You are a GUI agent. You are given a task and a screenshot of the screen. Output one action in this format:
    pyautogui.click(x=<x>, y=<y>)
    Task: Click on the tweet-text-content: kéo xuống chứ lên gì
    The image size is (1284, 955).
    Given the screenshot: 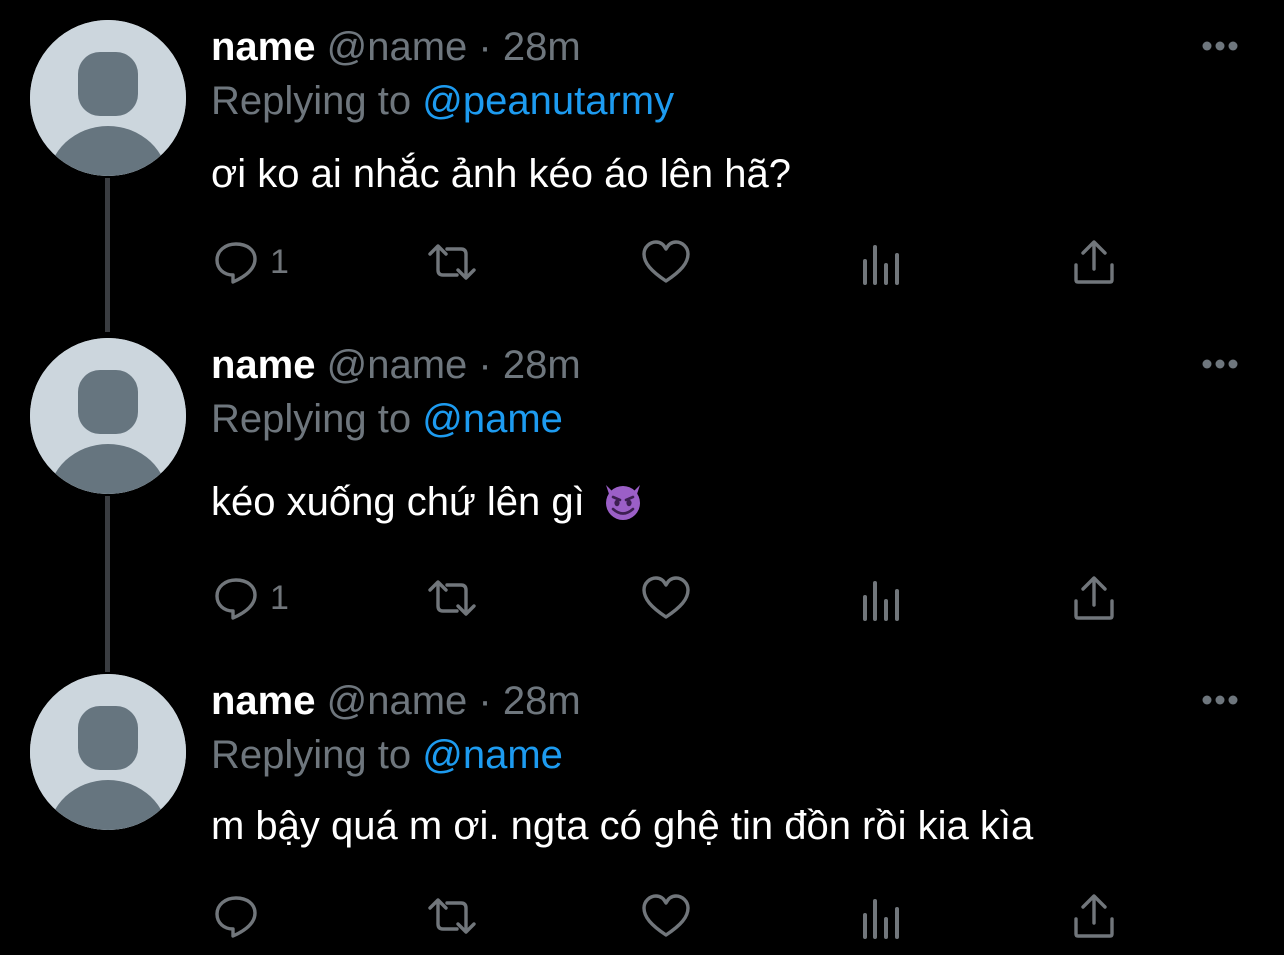 What is the action you would take?
    pyautogui.click(x=398, y=502)
    